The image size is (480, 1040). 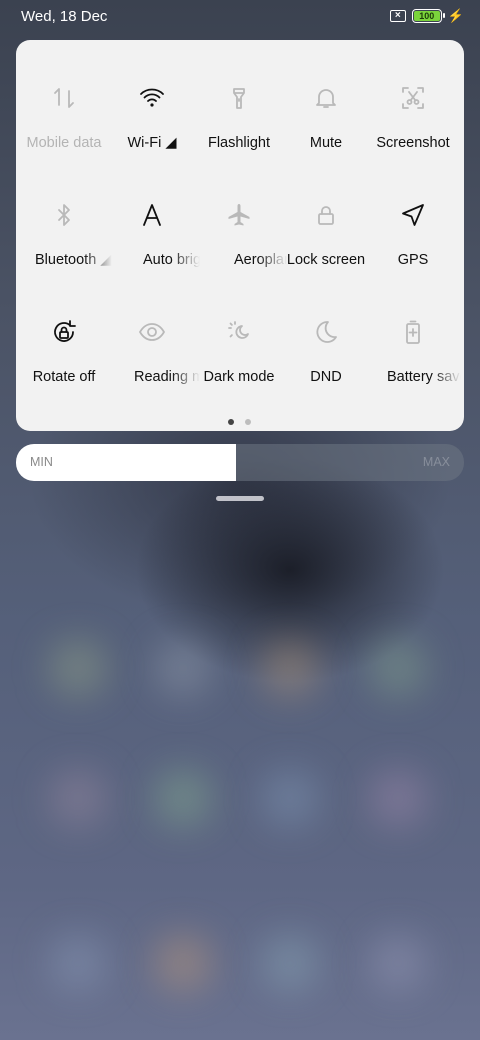 What do you see at coordinates (326, 215) in the screenshot?
I see `lock-icon` at bounding box center [326, 215].